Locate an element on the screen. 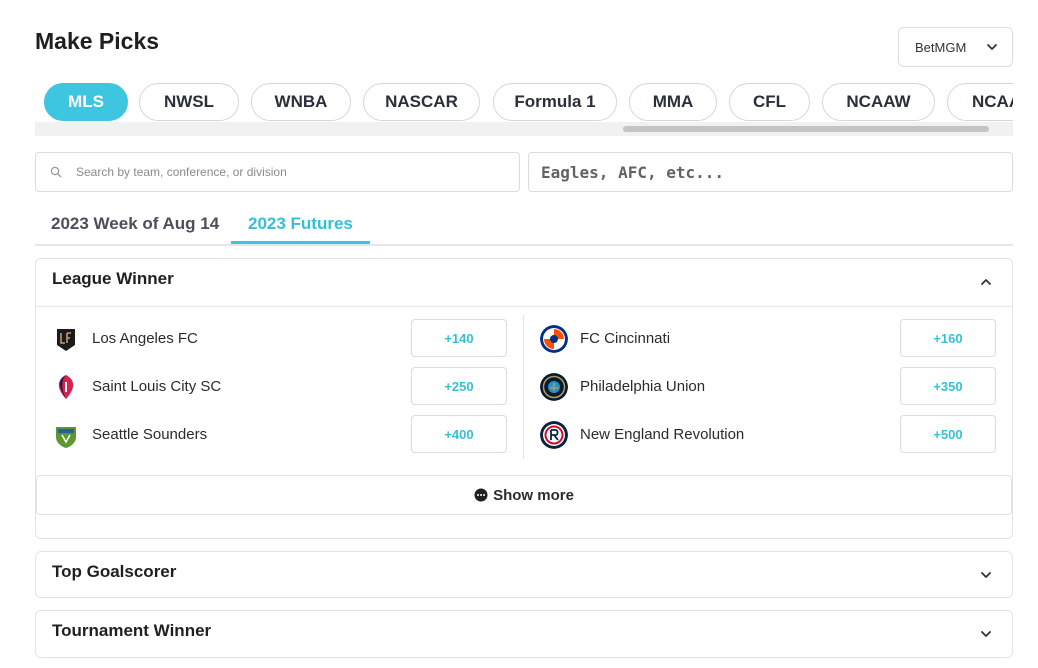  league-pill-wnba: WNBA is located at coordinates (301, 102).